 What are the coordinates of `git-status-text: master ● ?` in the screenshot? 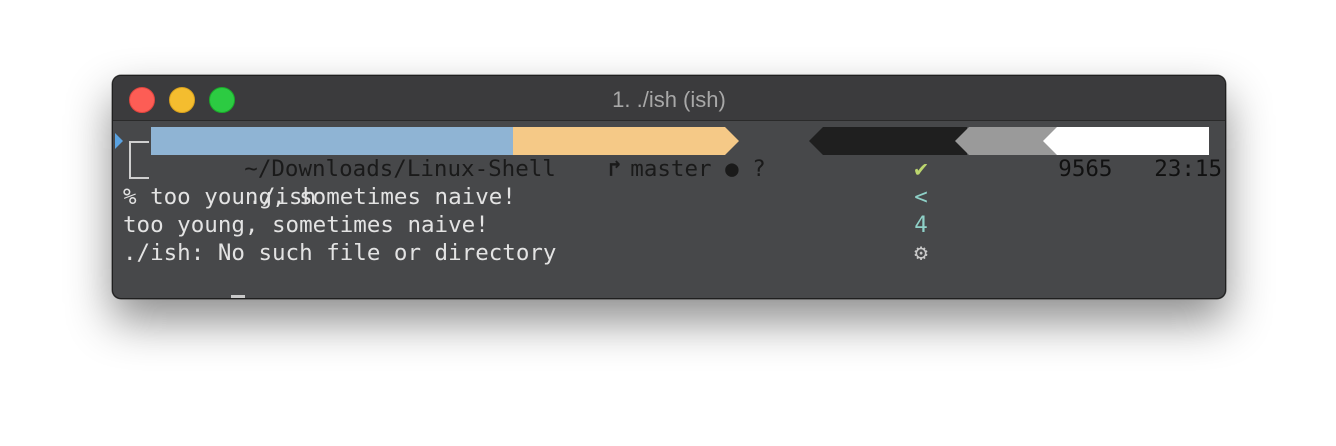 It's located at (698, 169).